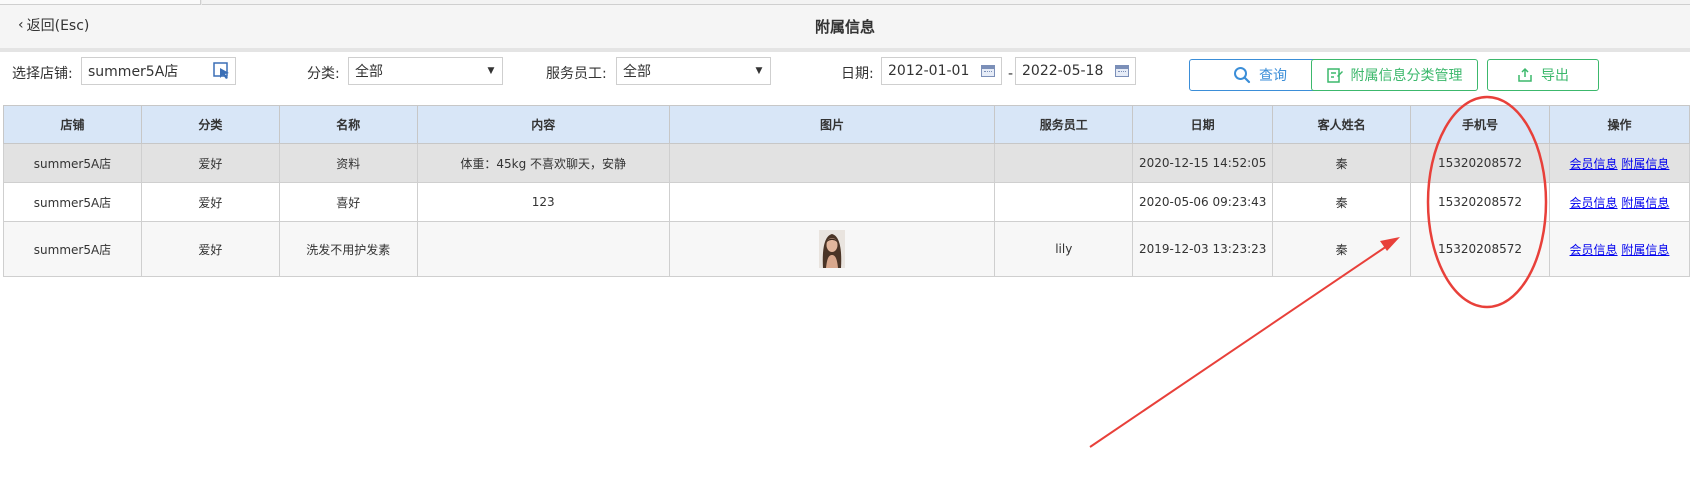 The width and height of the screenshot is (1690, 489). Describe the element at coordinates (543, 202) in the screenshot. I see `cell-content: 123` at that location.